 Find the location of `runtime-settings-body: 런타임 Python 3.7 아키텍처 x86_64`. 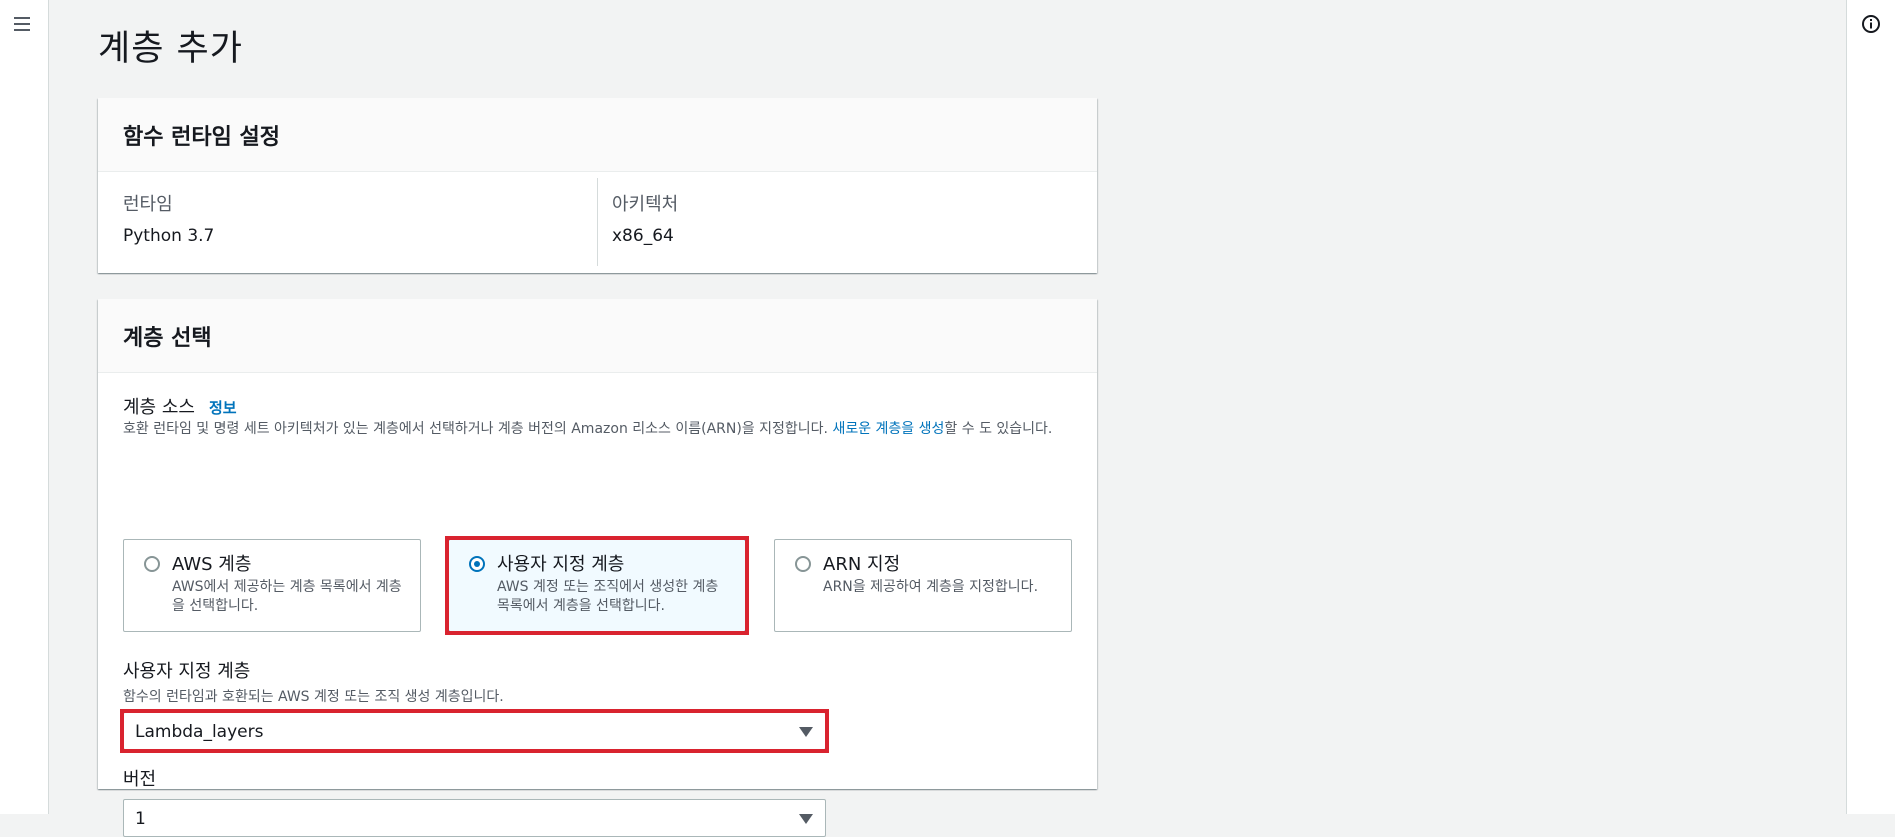

runtime-settings-body: 런타임 Python 3.7 아키텍처 x86_64 is located at coordinates (597, 222).